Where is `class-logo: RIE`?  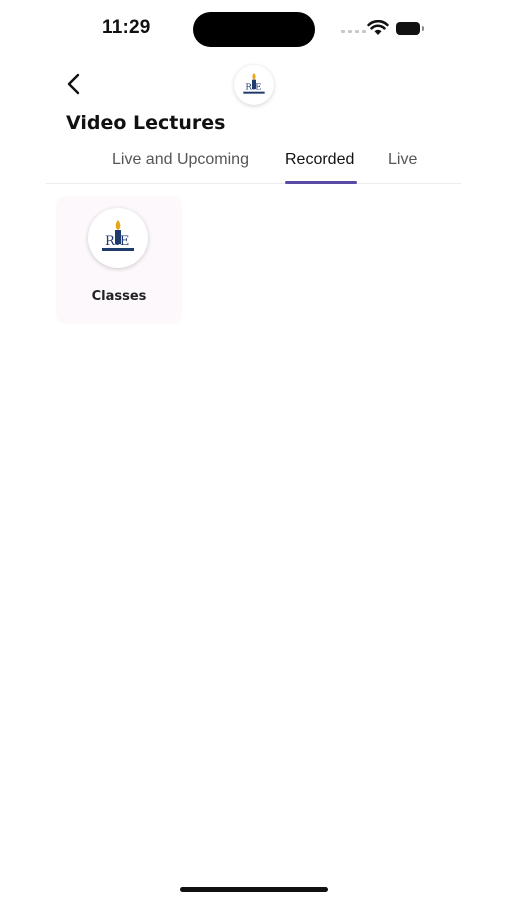
class-logo: RIE is located at coordinates (118, 238).